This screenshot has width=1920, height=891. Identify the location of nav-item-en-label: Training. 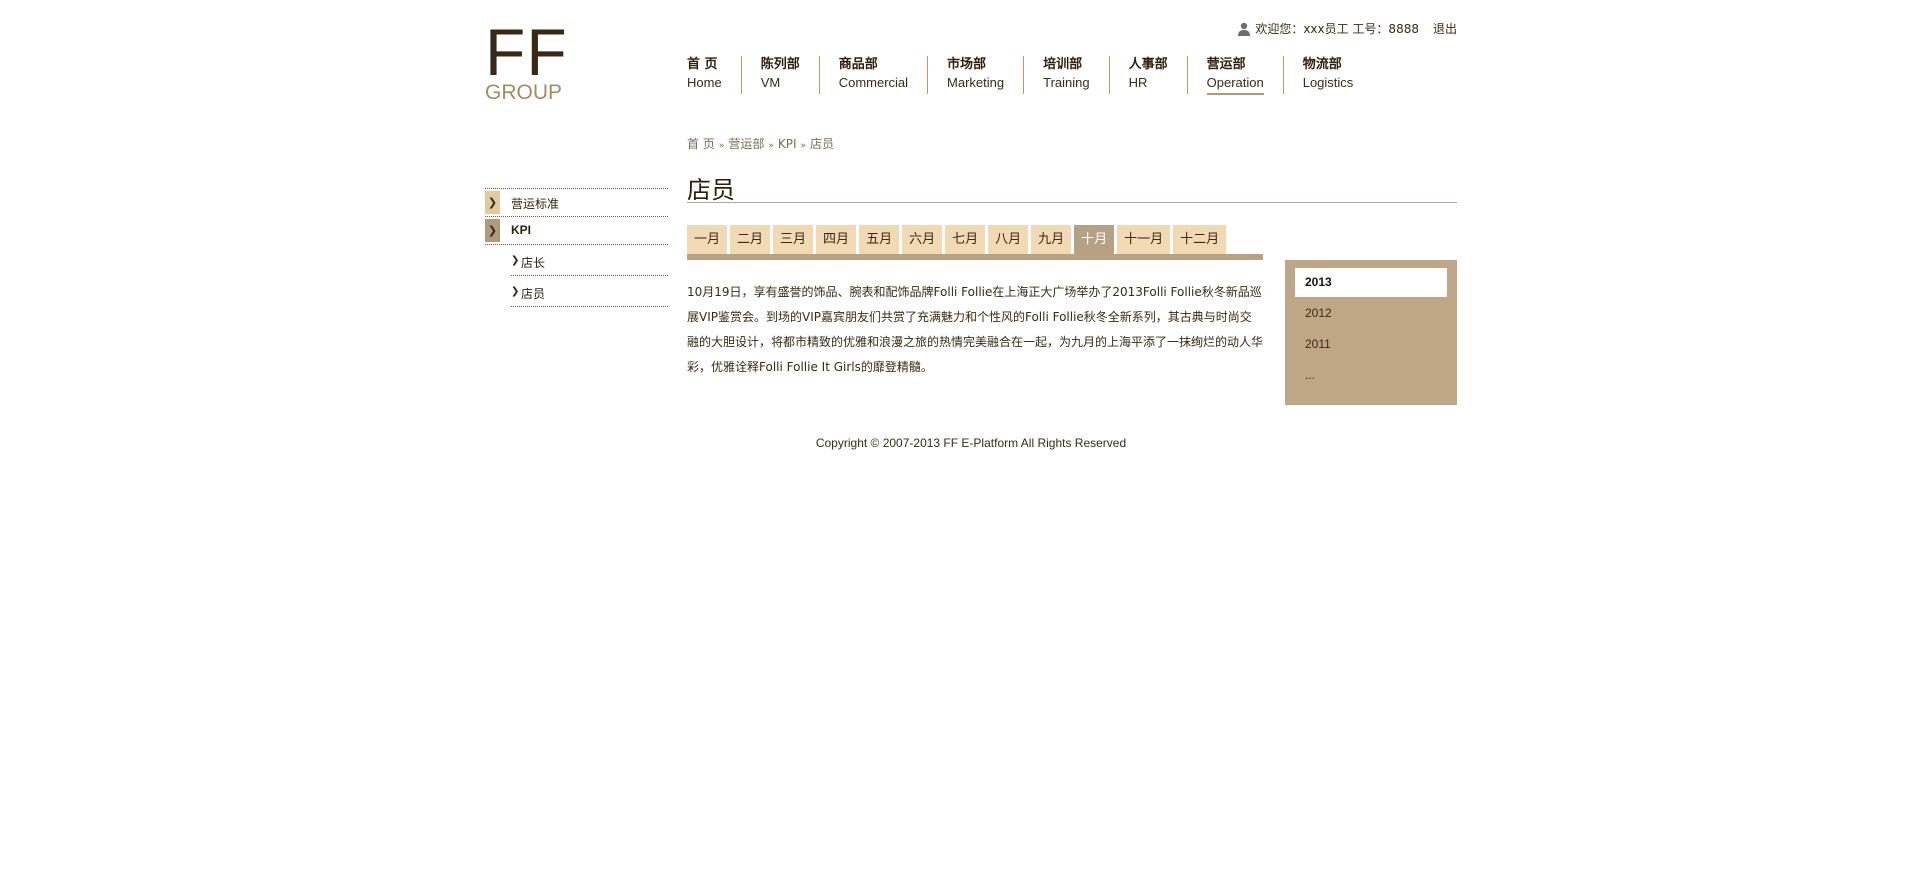
(1066, 82).